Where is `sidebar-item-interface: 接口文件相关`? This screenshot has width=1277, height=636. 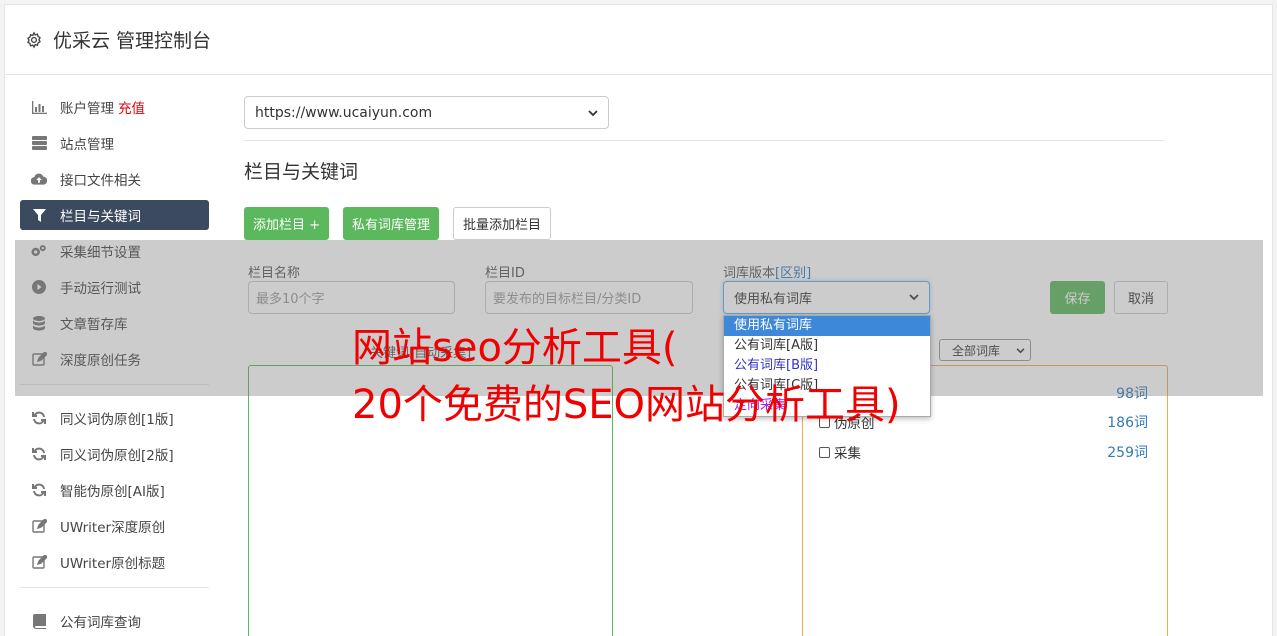
sidebar-item-interface: 接口文件相关 is located at coordinates (114, 179).